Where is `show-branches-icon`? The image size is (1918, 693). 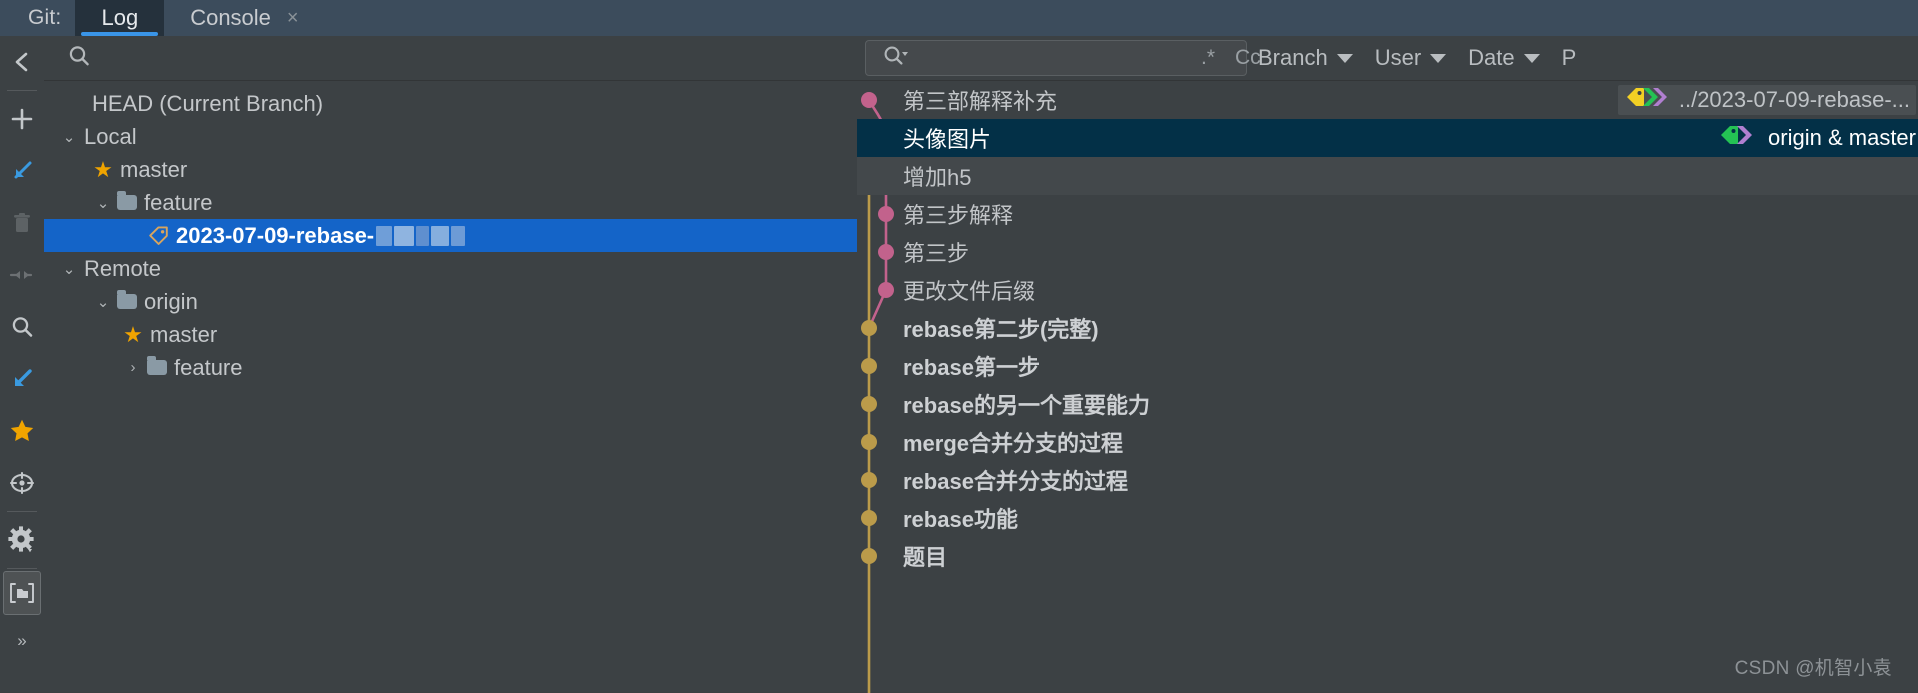 show-branches-icon is located at coordinates (22, 593).